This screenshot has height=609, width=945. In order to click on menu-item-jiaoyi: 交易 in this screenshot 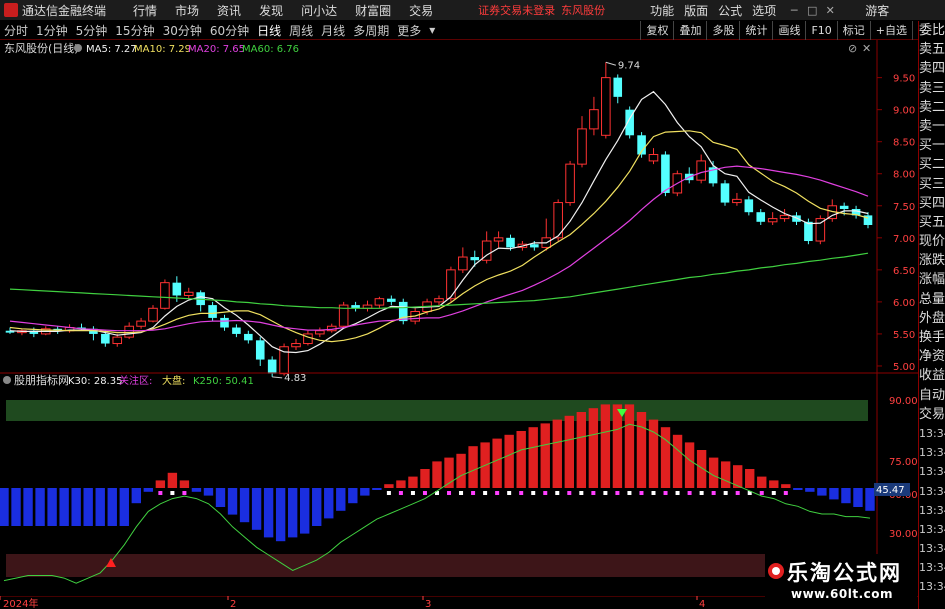, I will do `click(421, 10)`.